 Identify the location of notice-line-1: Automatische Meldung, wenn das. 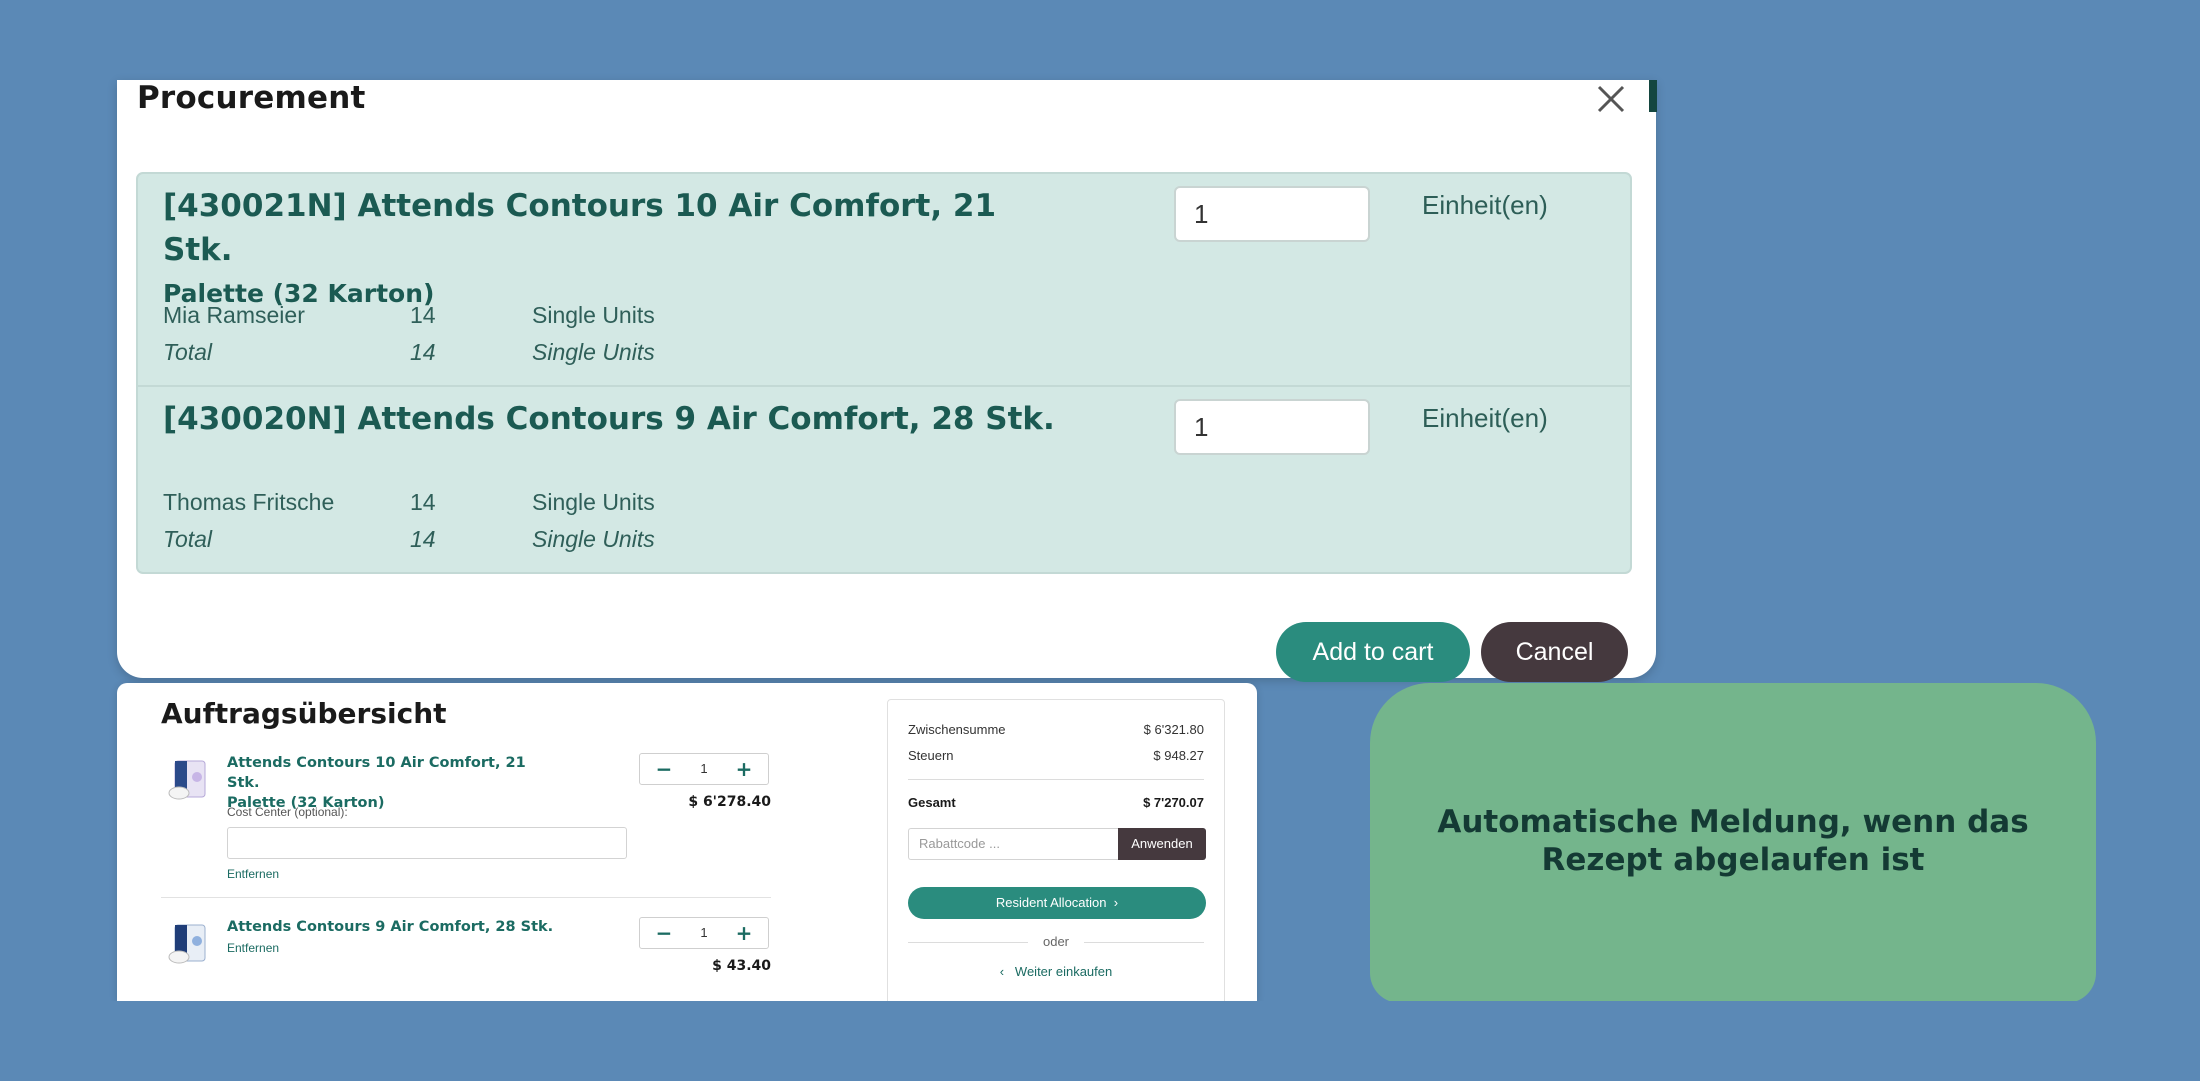
(1733, 822).